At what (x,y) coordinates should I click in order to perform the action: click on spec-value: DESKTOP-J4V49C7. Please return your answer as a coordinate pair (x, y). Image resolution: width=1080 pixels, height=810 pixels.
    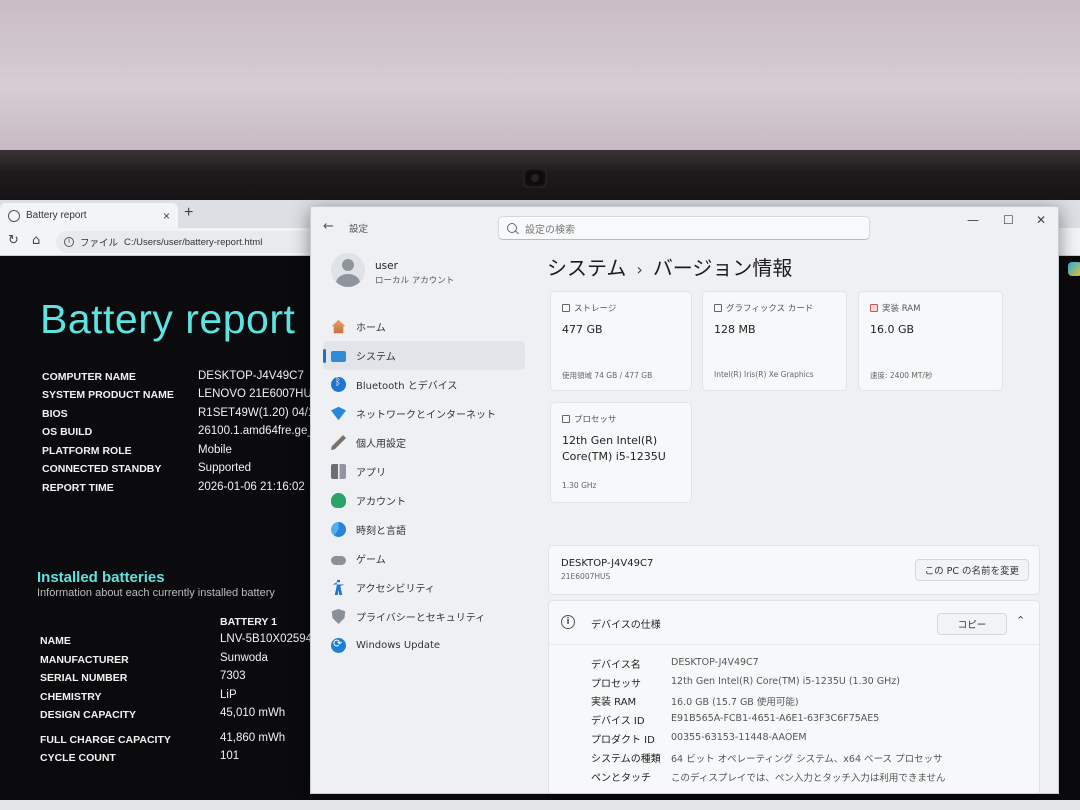
    Looking at the image, I should click on (715, 662).